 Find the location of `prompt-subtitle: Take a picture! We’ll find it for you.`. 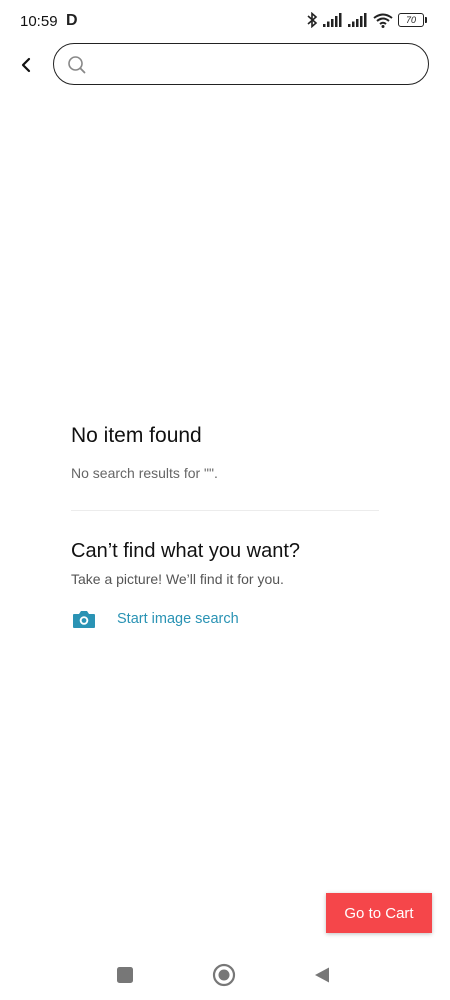

prompt-subtitle: Take a picture! We’ll find it for you. is located at coordinates (177, 579).